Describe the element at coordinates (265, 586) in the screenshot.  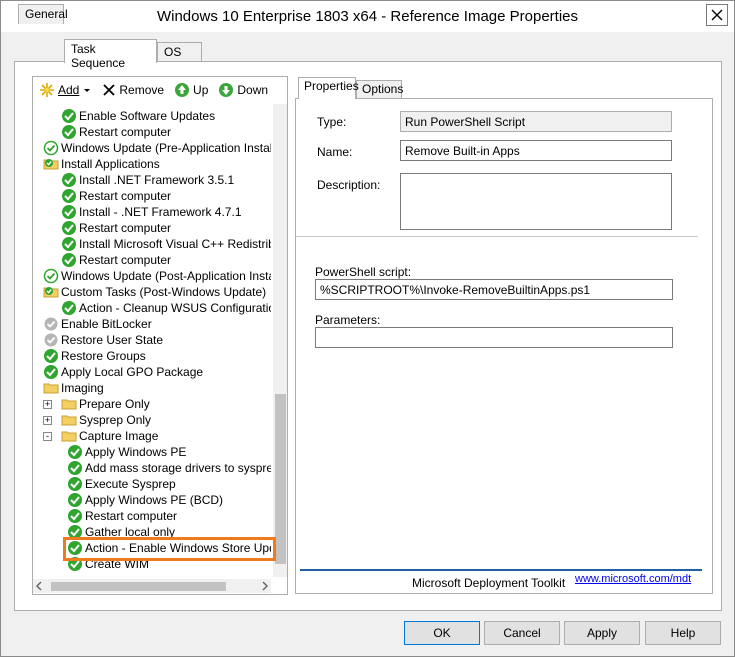
I see `scroll-right-icon` at that location.